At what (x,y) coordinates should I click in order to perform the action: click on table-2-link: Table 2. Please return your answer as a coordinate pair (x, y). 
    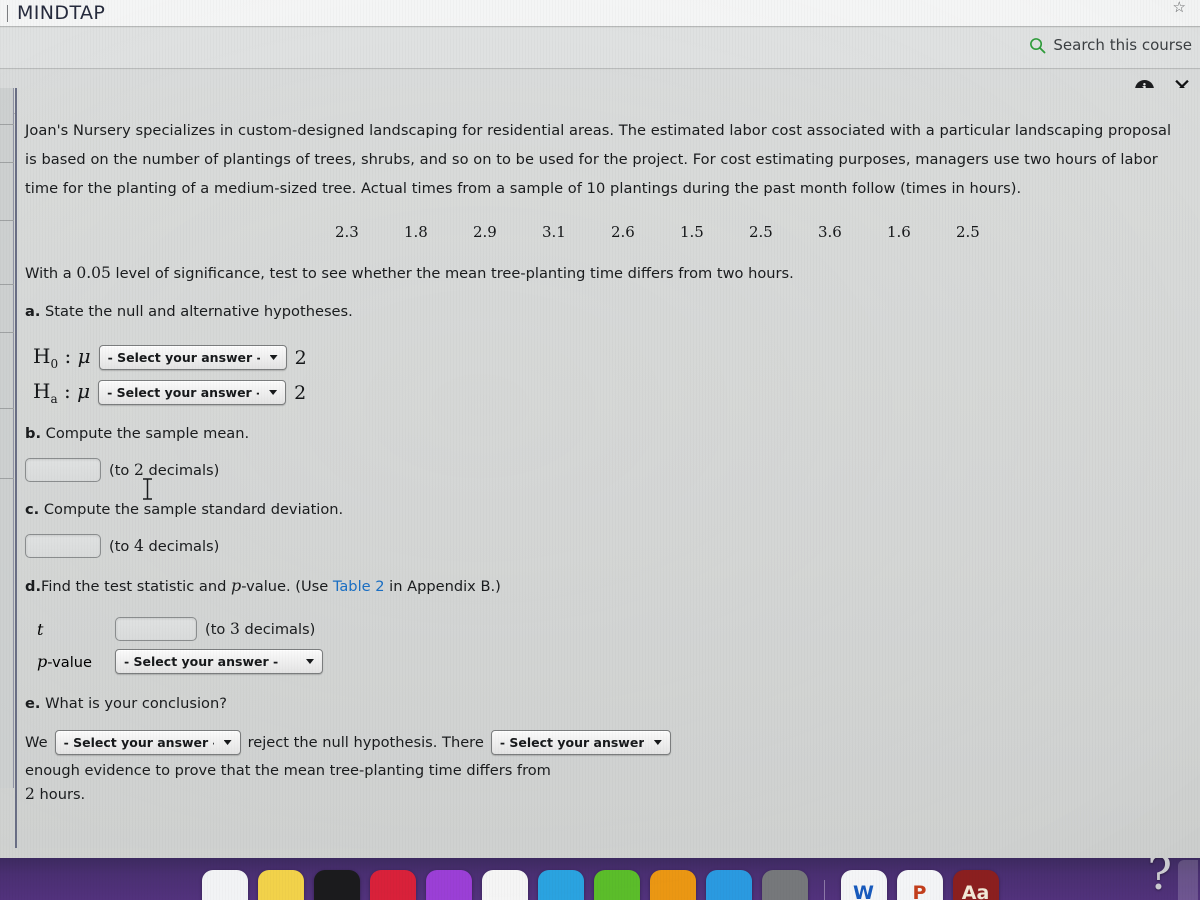
    Looking at the image, I should click on (359, 586).